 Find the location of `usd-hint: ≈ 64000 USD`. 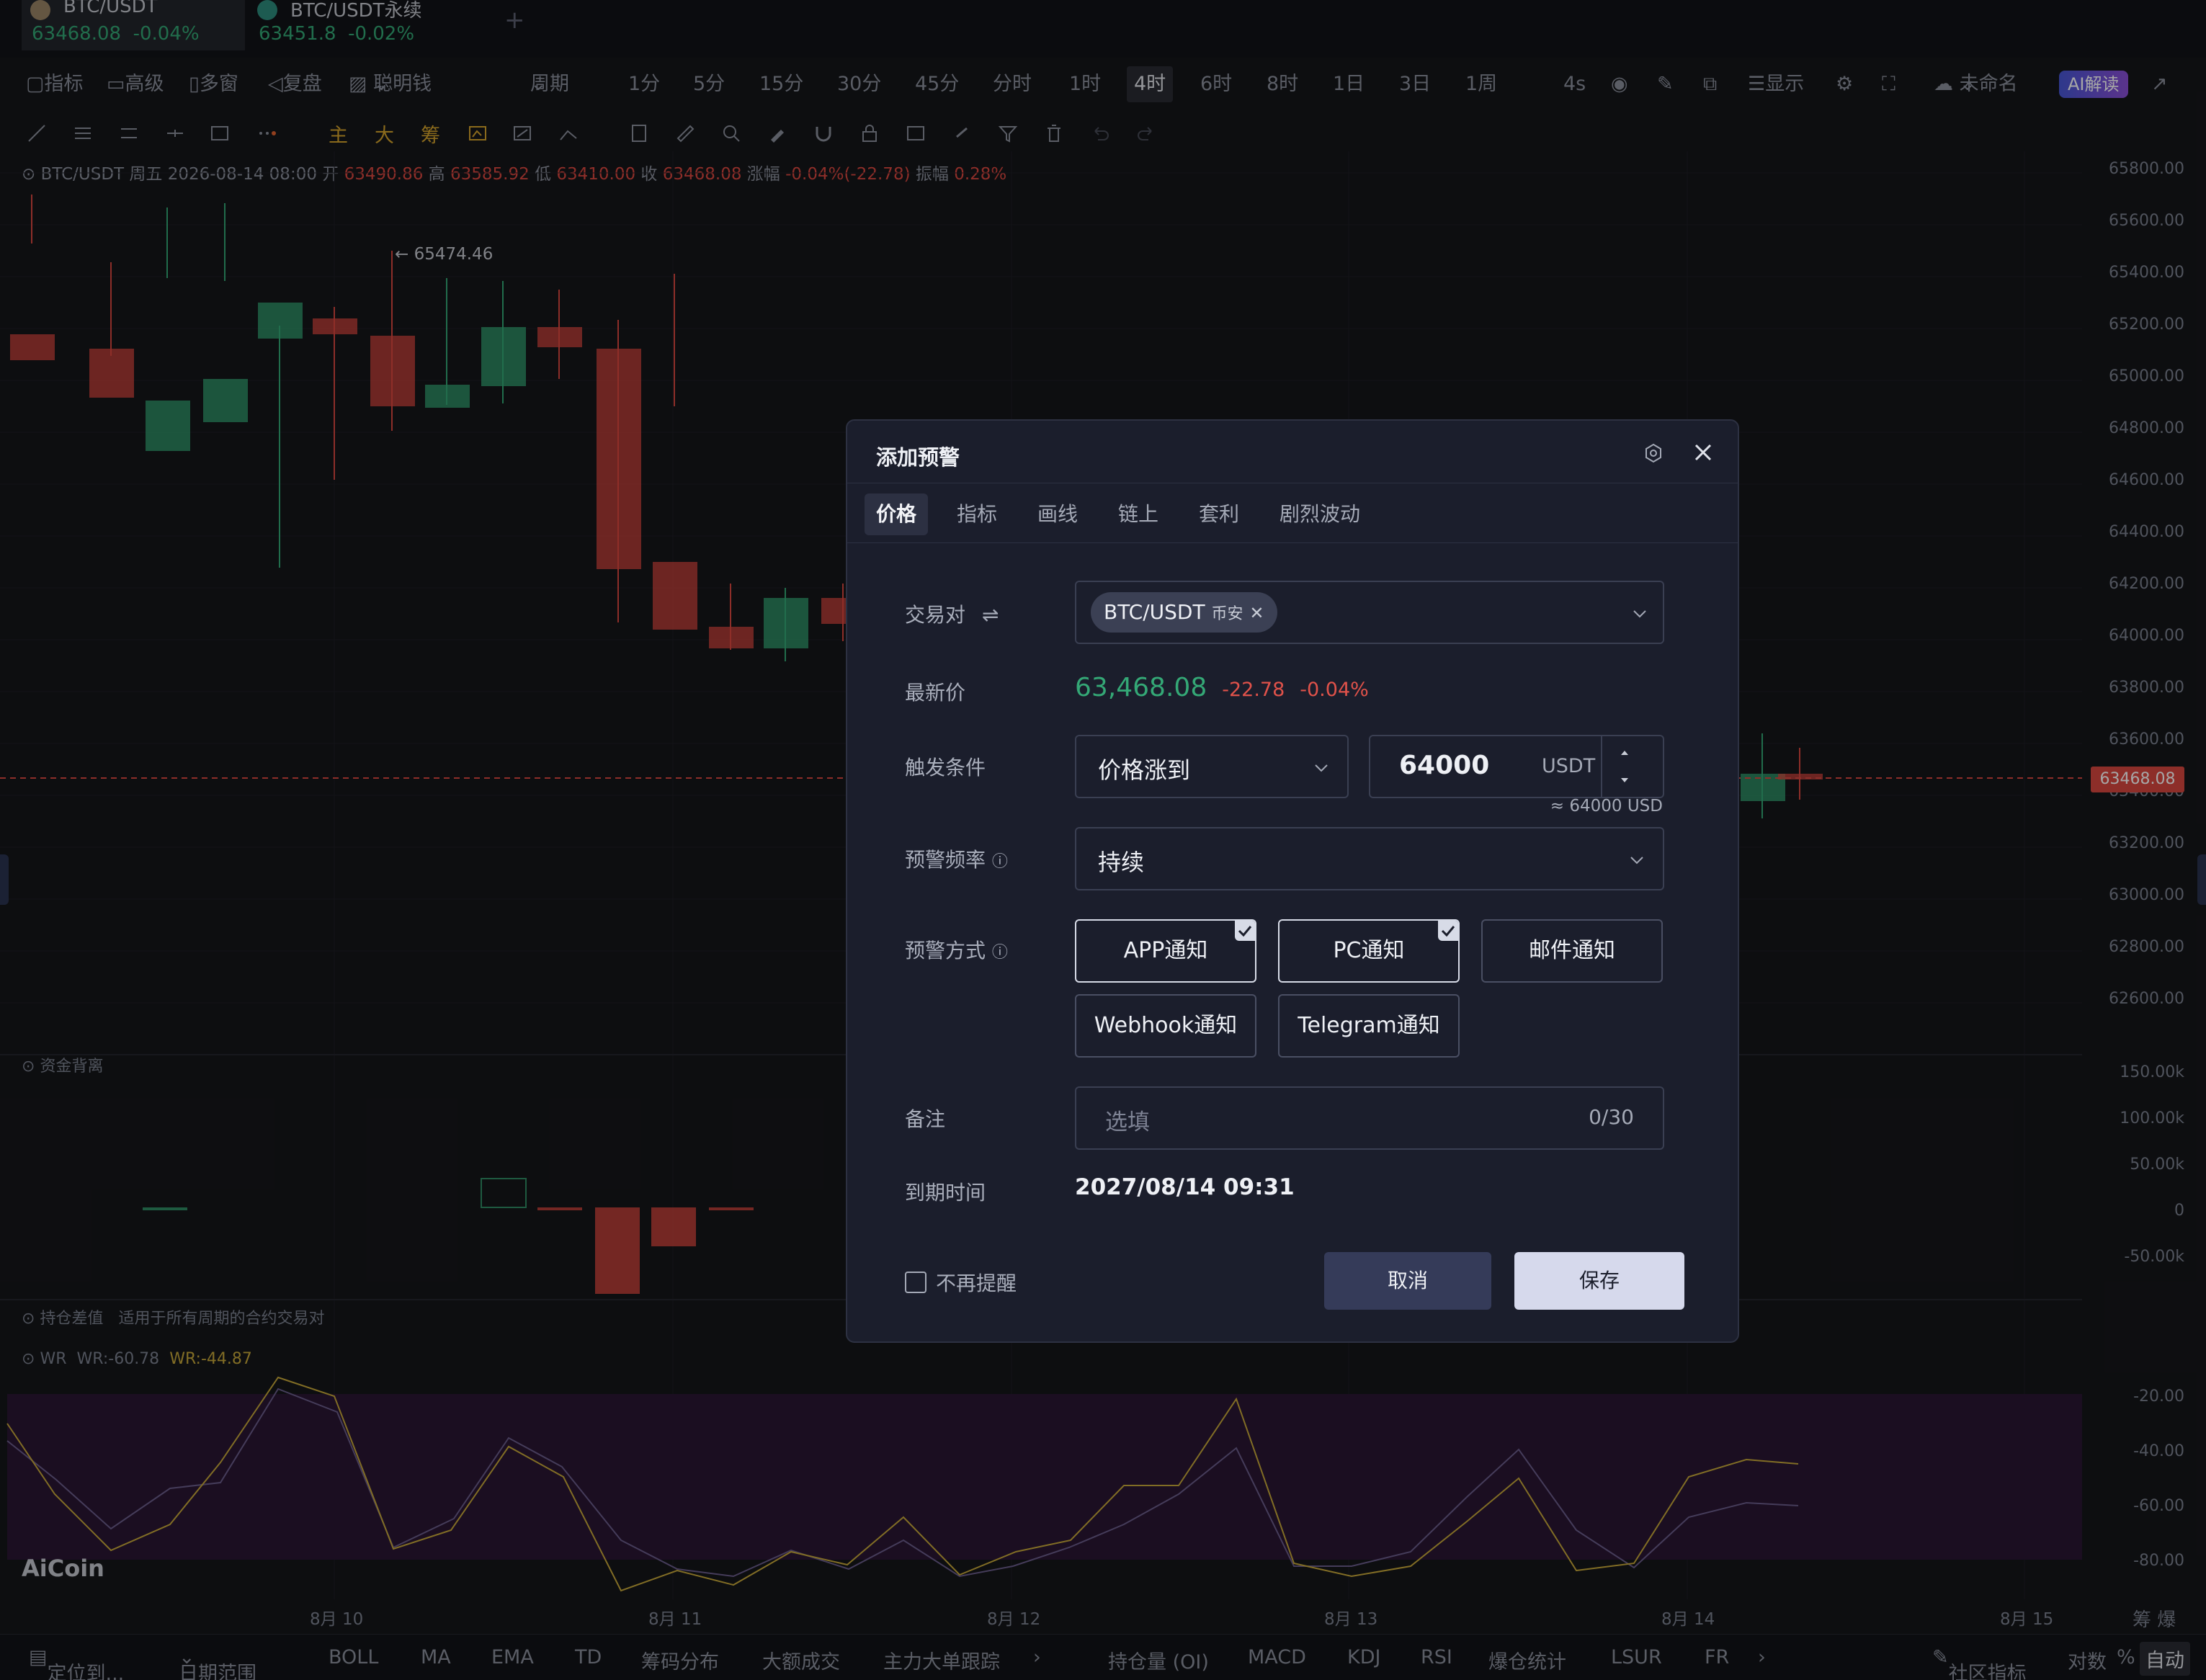

usd-hint: ≈ 64000 USD is located at coordinates (1607, 806).